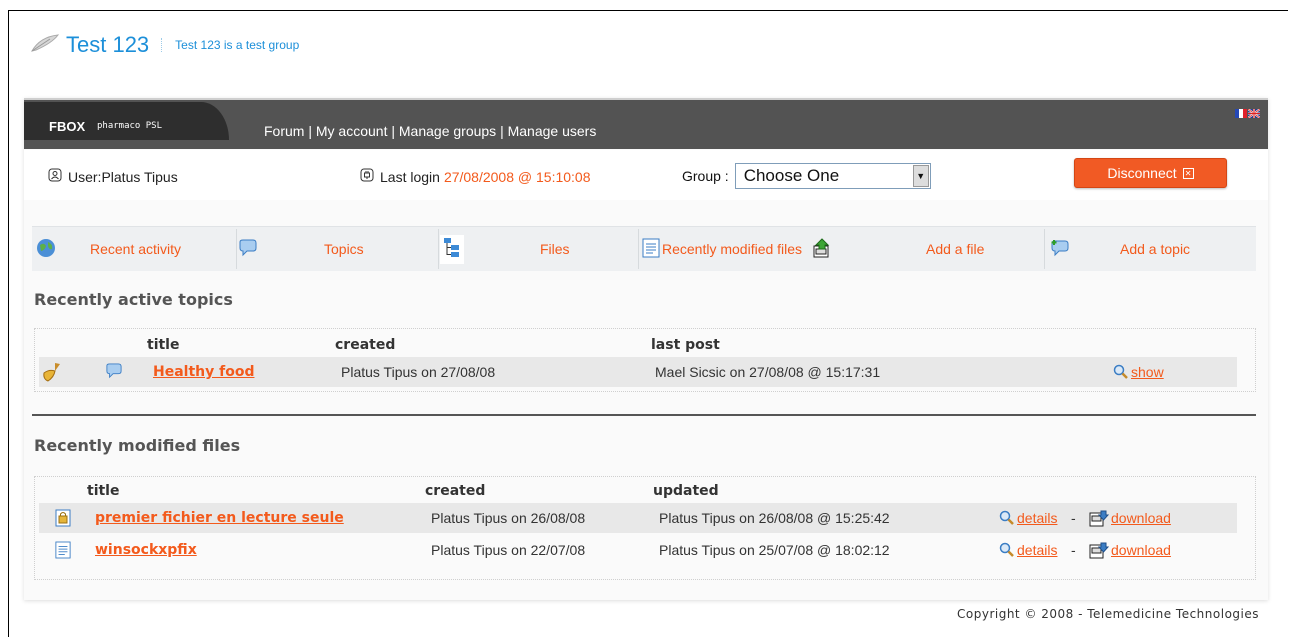 This screenshot has height=637, width=1289. I want to click on current-user: User:Platus Tipus, so click(113, 176).